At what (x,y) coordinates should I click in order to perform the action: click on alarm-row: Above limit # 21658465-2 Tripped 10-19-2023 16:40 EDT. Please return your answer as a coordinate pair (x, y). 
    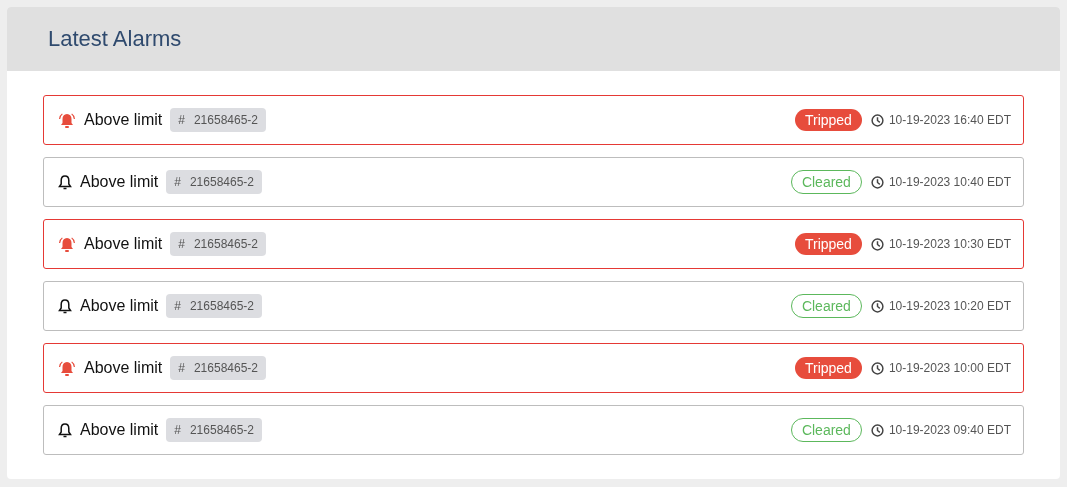
    Looking at the image, I should click on (533, 120).